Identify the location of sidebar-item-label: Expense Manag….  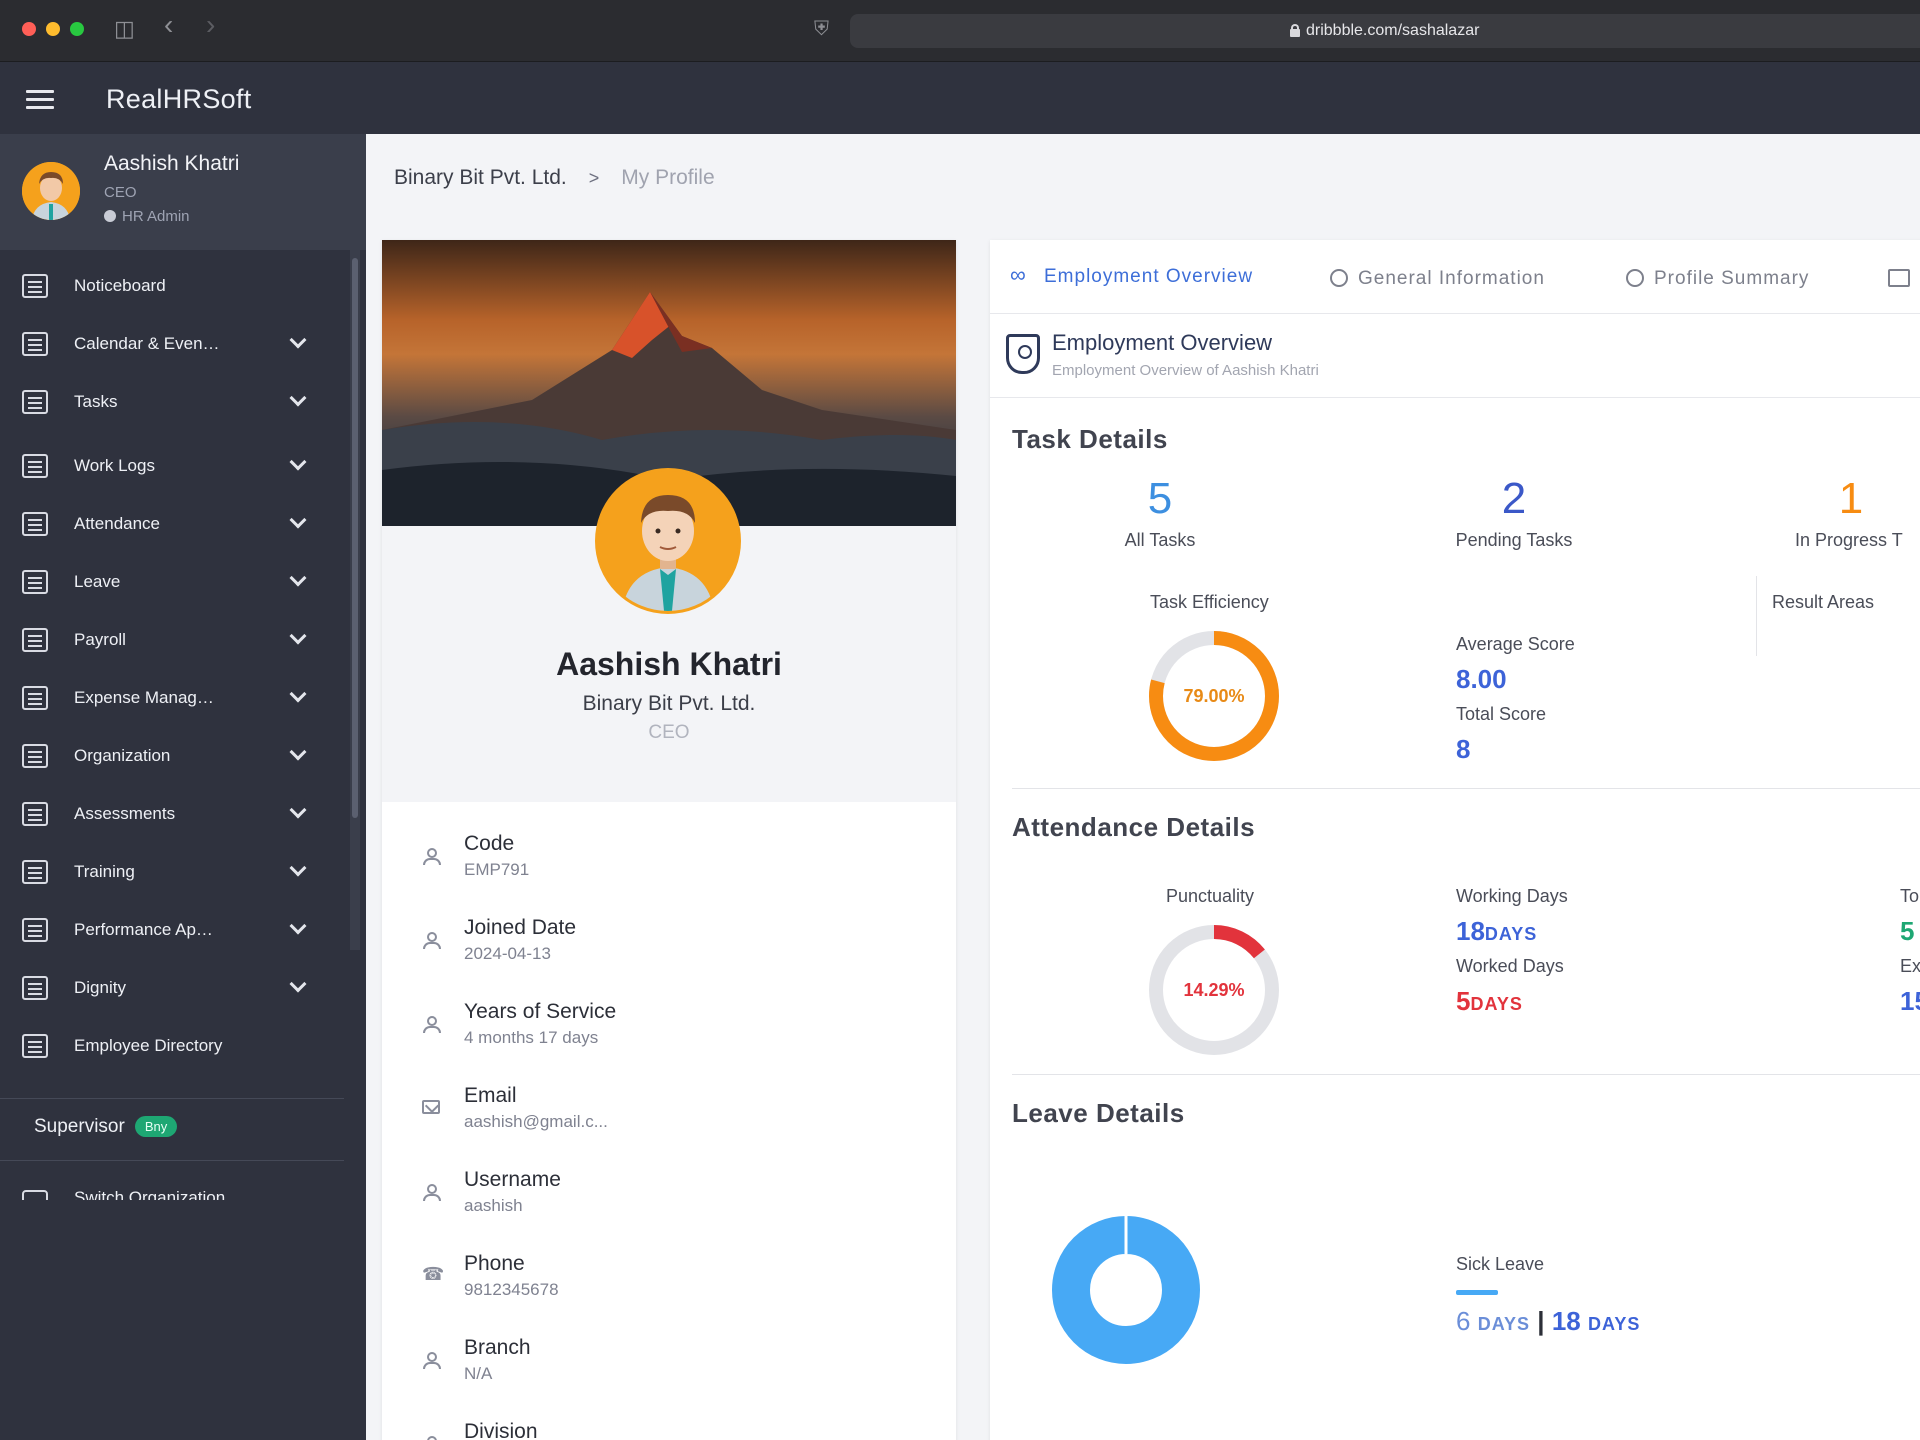
(144, 697).